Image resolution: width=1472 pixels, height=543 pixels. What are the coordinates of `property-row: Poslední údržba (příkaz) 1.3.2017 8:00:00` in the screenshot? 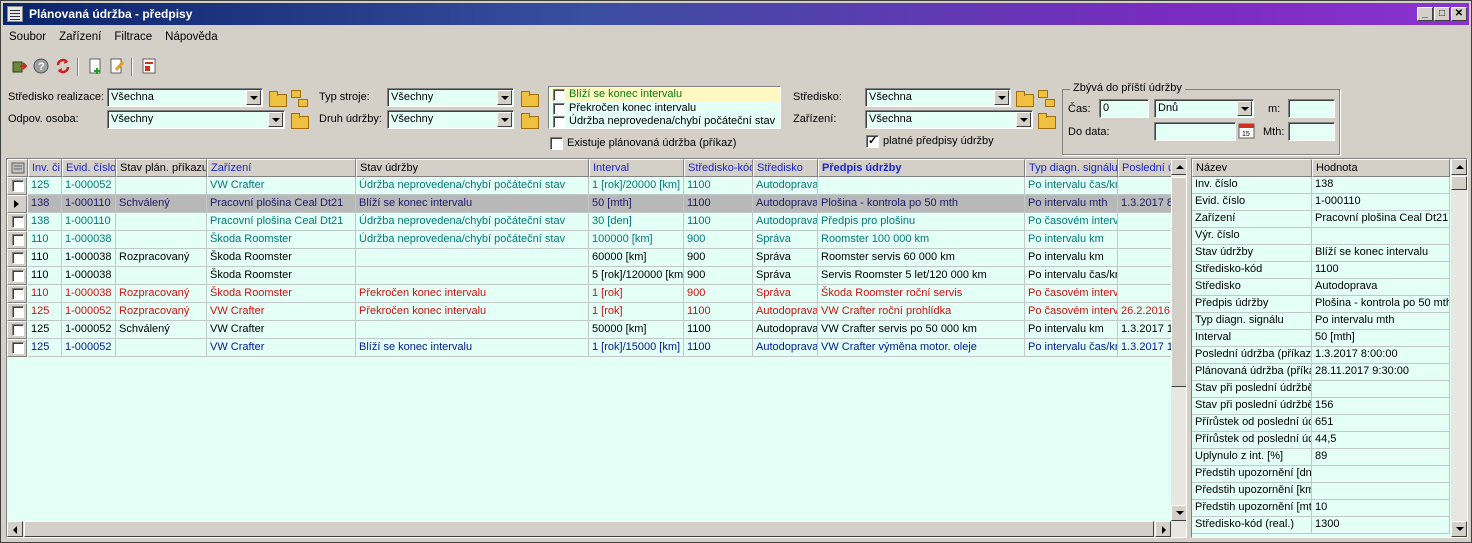 It's located at (1321, 355).